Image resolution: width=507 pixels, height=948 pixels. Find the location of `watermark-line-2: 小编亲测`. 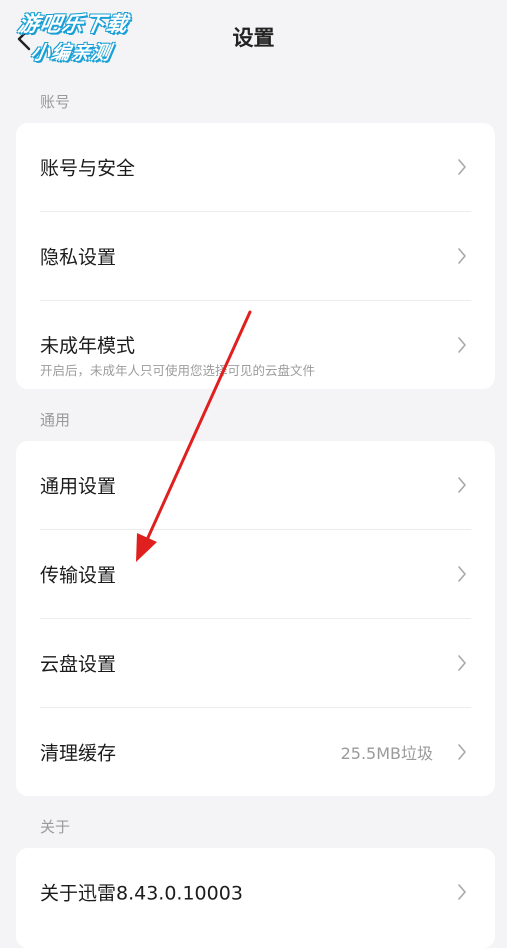

watermark-line-2: 小编亲测 is located at coordinates (71, 53).